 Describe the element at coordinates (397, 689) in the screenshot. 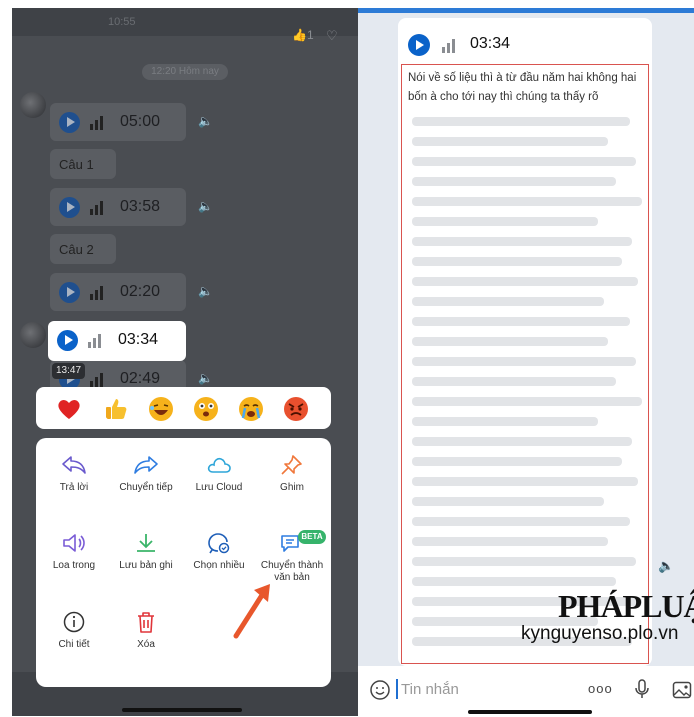

I see `text-caret` at that location.